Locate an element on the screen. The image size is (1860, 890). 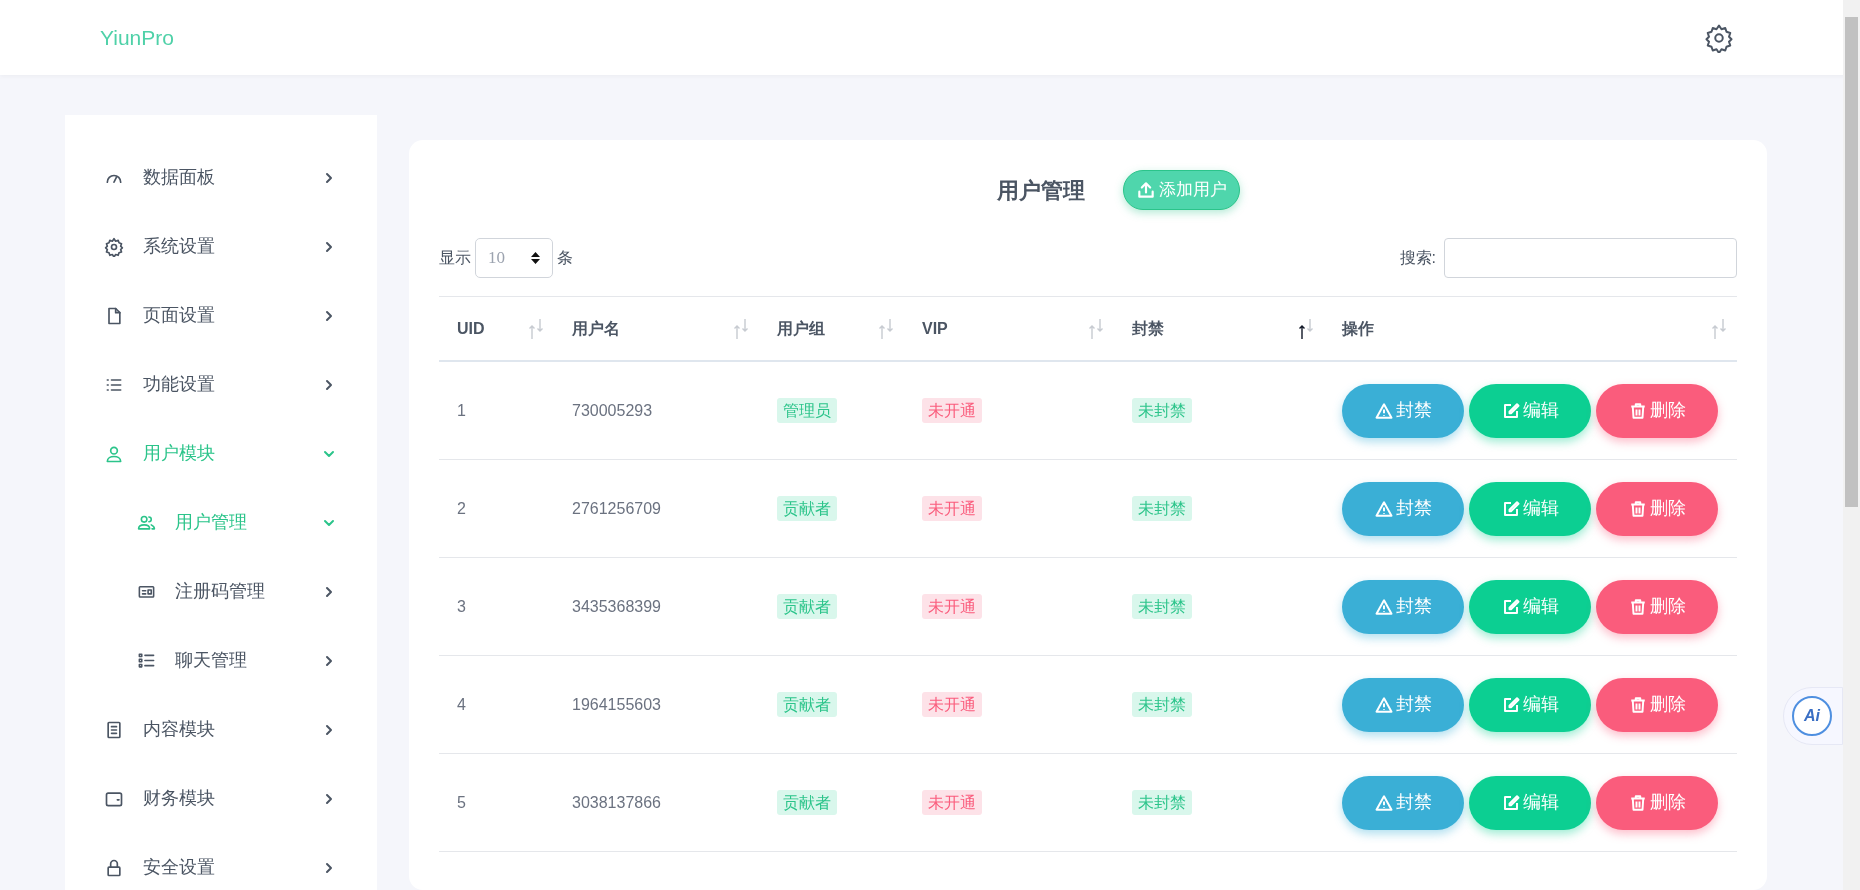
table-cell: 5 is located at coordinates (461, 802).